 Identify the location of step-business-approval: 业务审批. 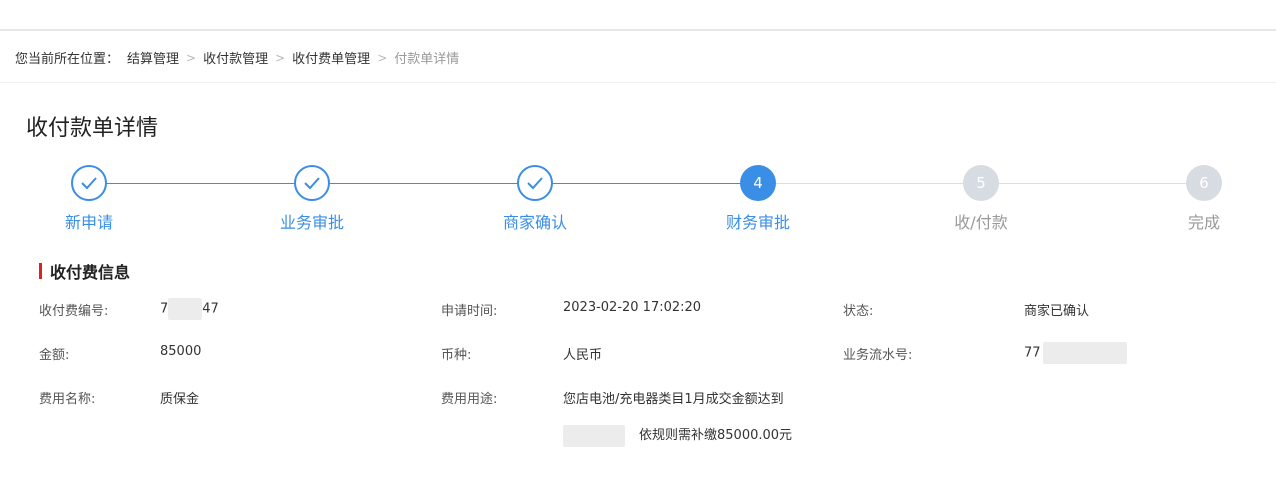
(312, 199).